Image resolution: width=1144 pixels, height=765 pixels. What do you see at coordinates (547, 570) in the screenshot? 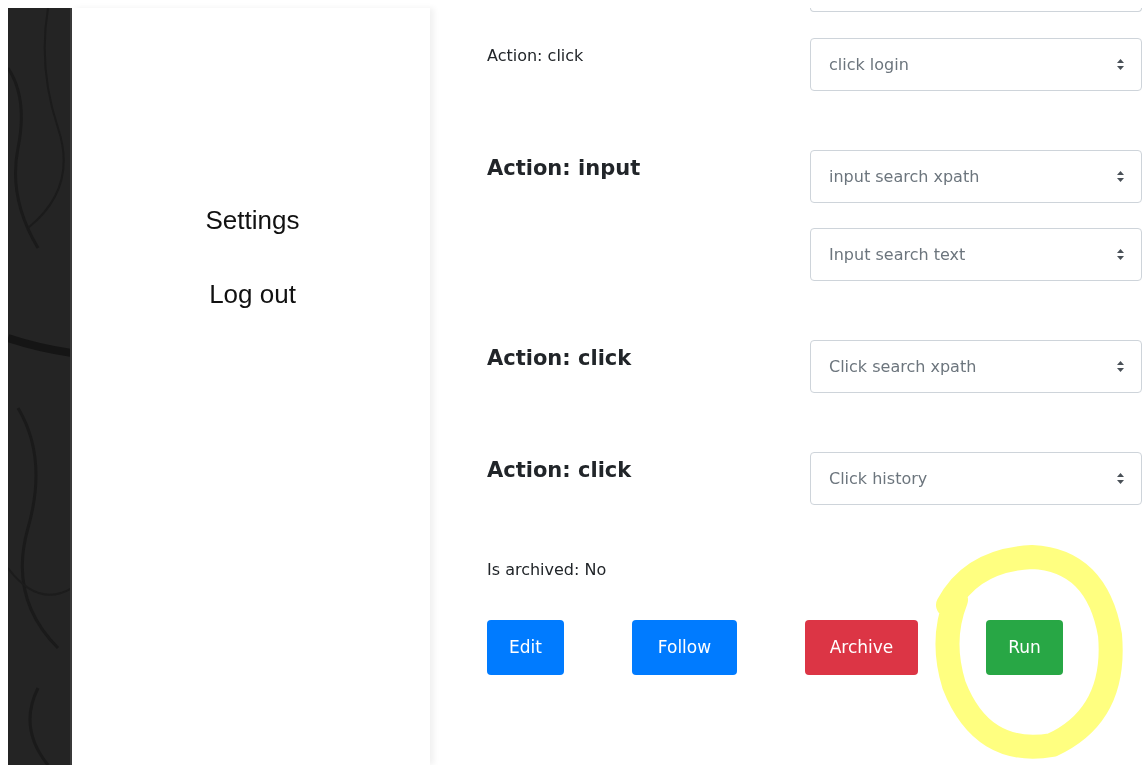
I see `archived-status: Is archived: No` at bounding box center [547, 570].